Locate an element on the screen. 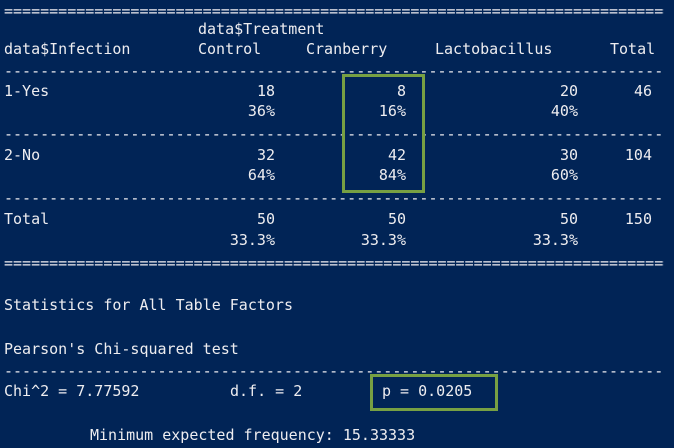 Image resolution: width=674 pixels, height=448 pixels. column-header-lactobacillus: Lactobacillus is located at coordinates (494, 49).